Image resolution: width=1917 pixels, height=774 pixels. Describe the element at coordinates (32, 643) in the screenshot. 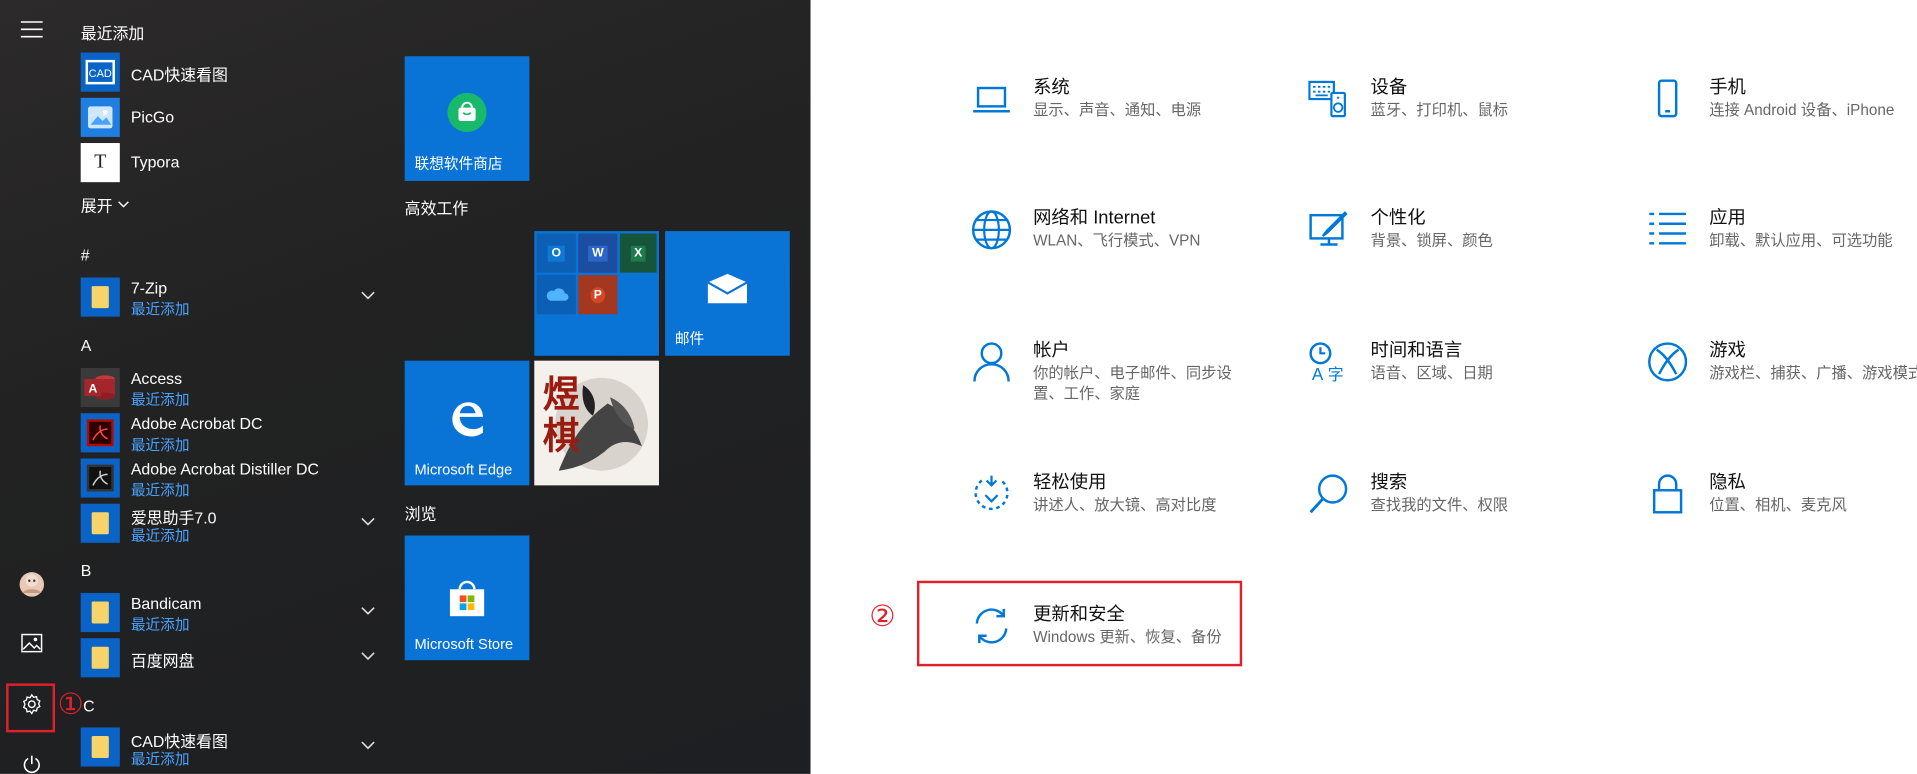

I see `pictures-icon` at that location.